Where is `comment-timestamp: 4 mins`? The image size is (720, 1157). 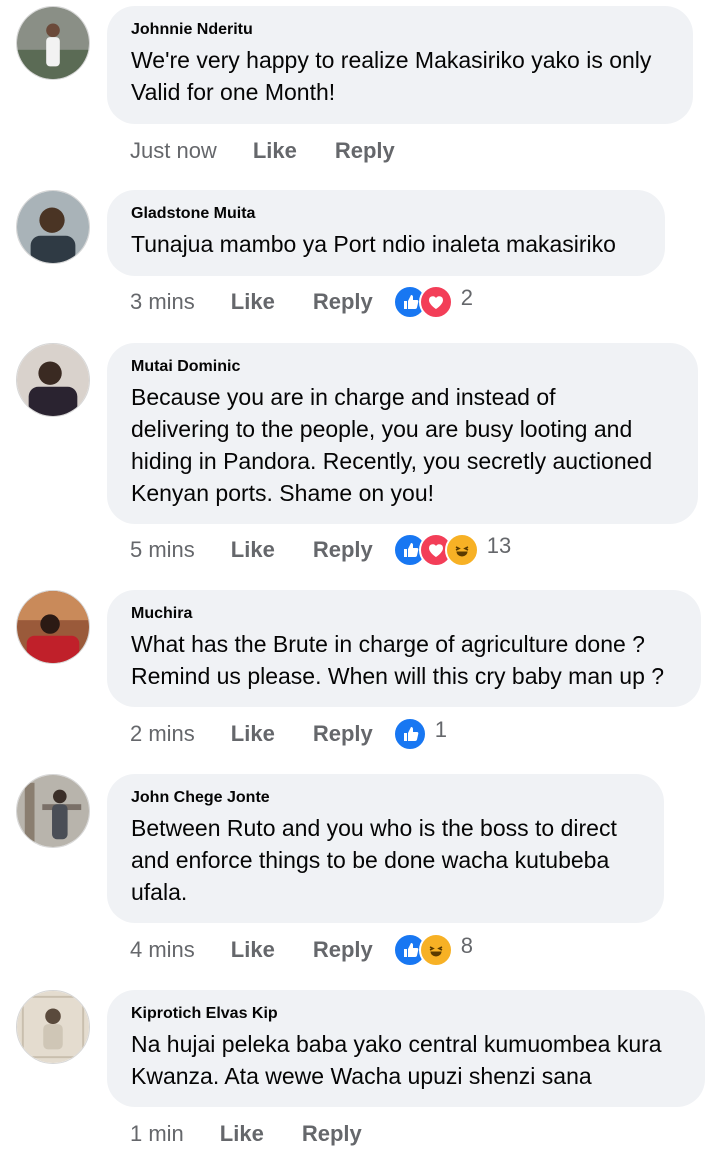
comment-timestamp: 4 mins is located at coordinates (162, 950).